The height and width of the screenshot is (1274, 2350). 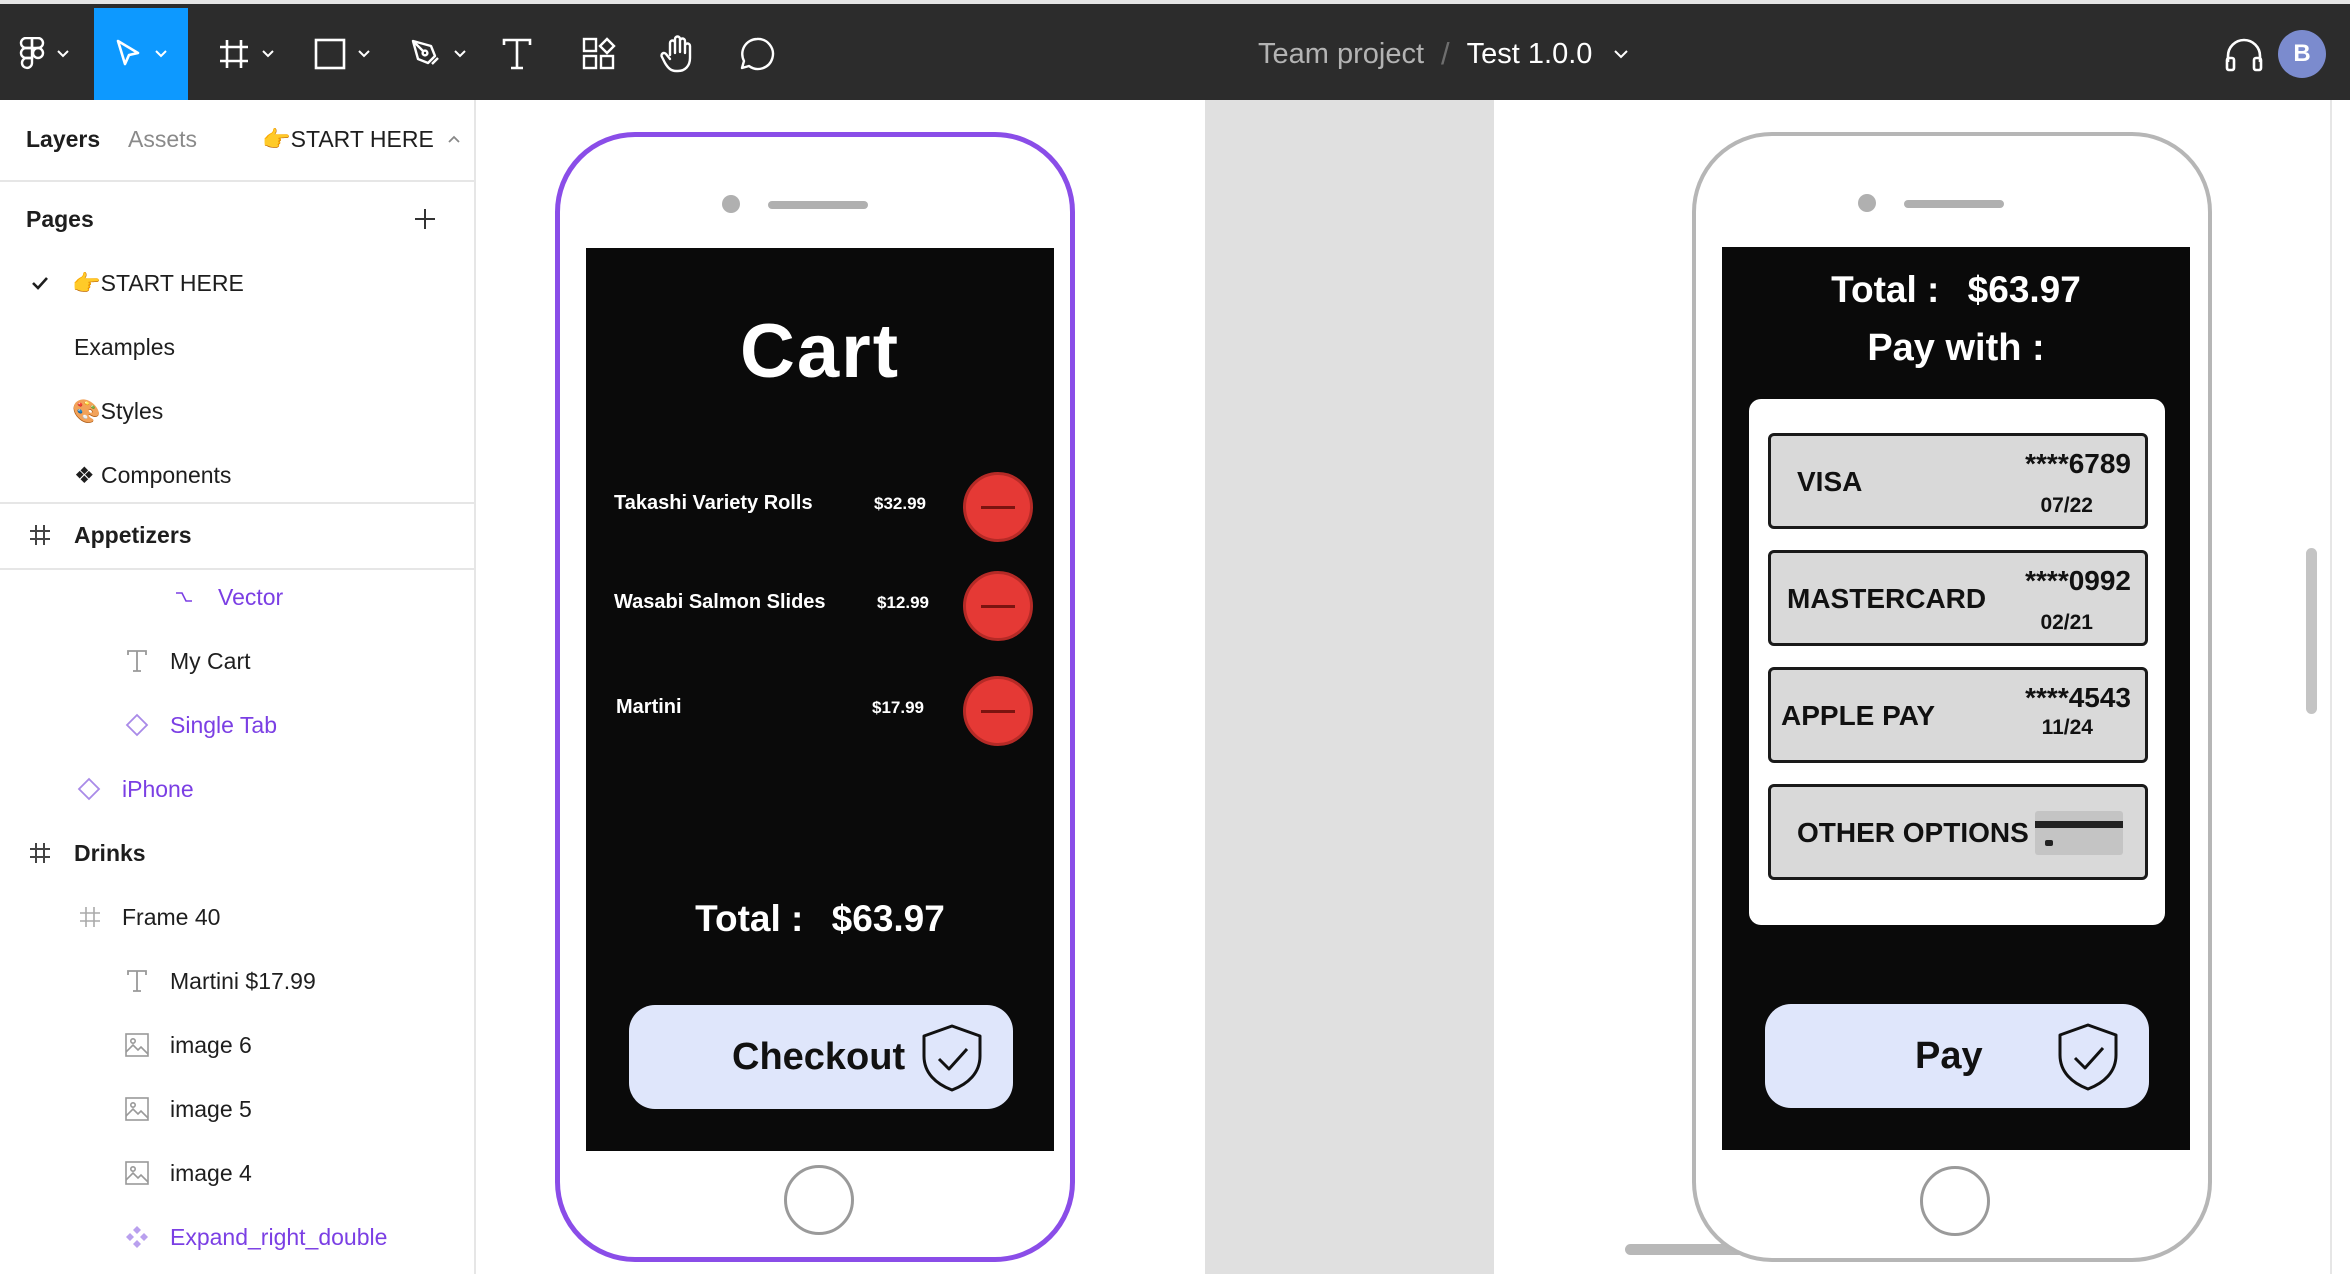 What do you see at coordinates (158, 282) in the screenshot?
I see `page-item-label: 👉START HERE` at bounding box center [158, 282].